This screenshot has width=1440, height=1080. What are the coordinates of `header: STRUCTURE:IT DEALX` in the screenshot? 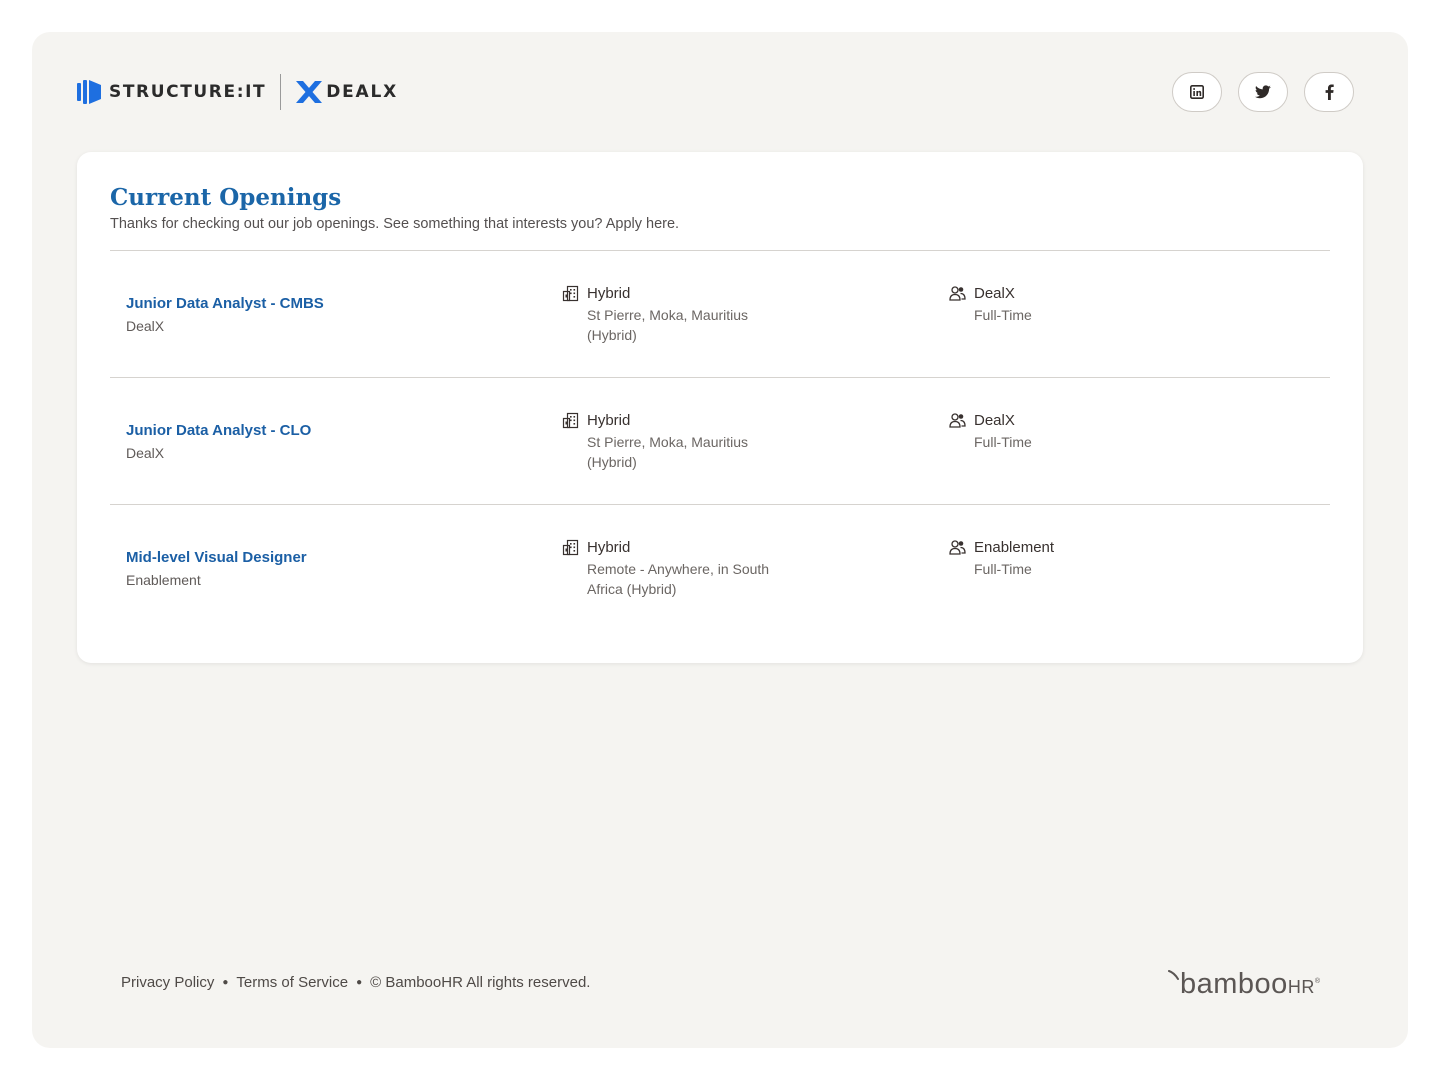 It's located at (715, 92).